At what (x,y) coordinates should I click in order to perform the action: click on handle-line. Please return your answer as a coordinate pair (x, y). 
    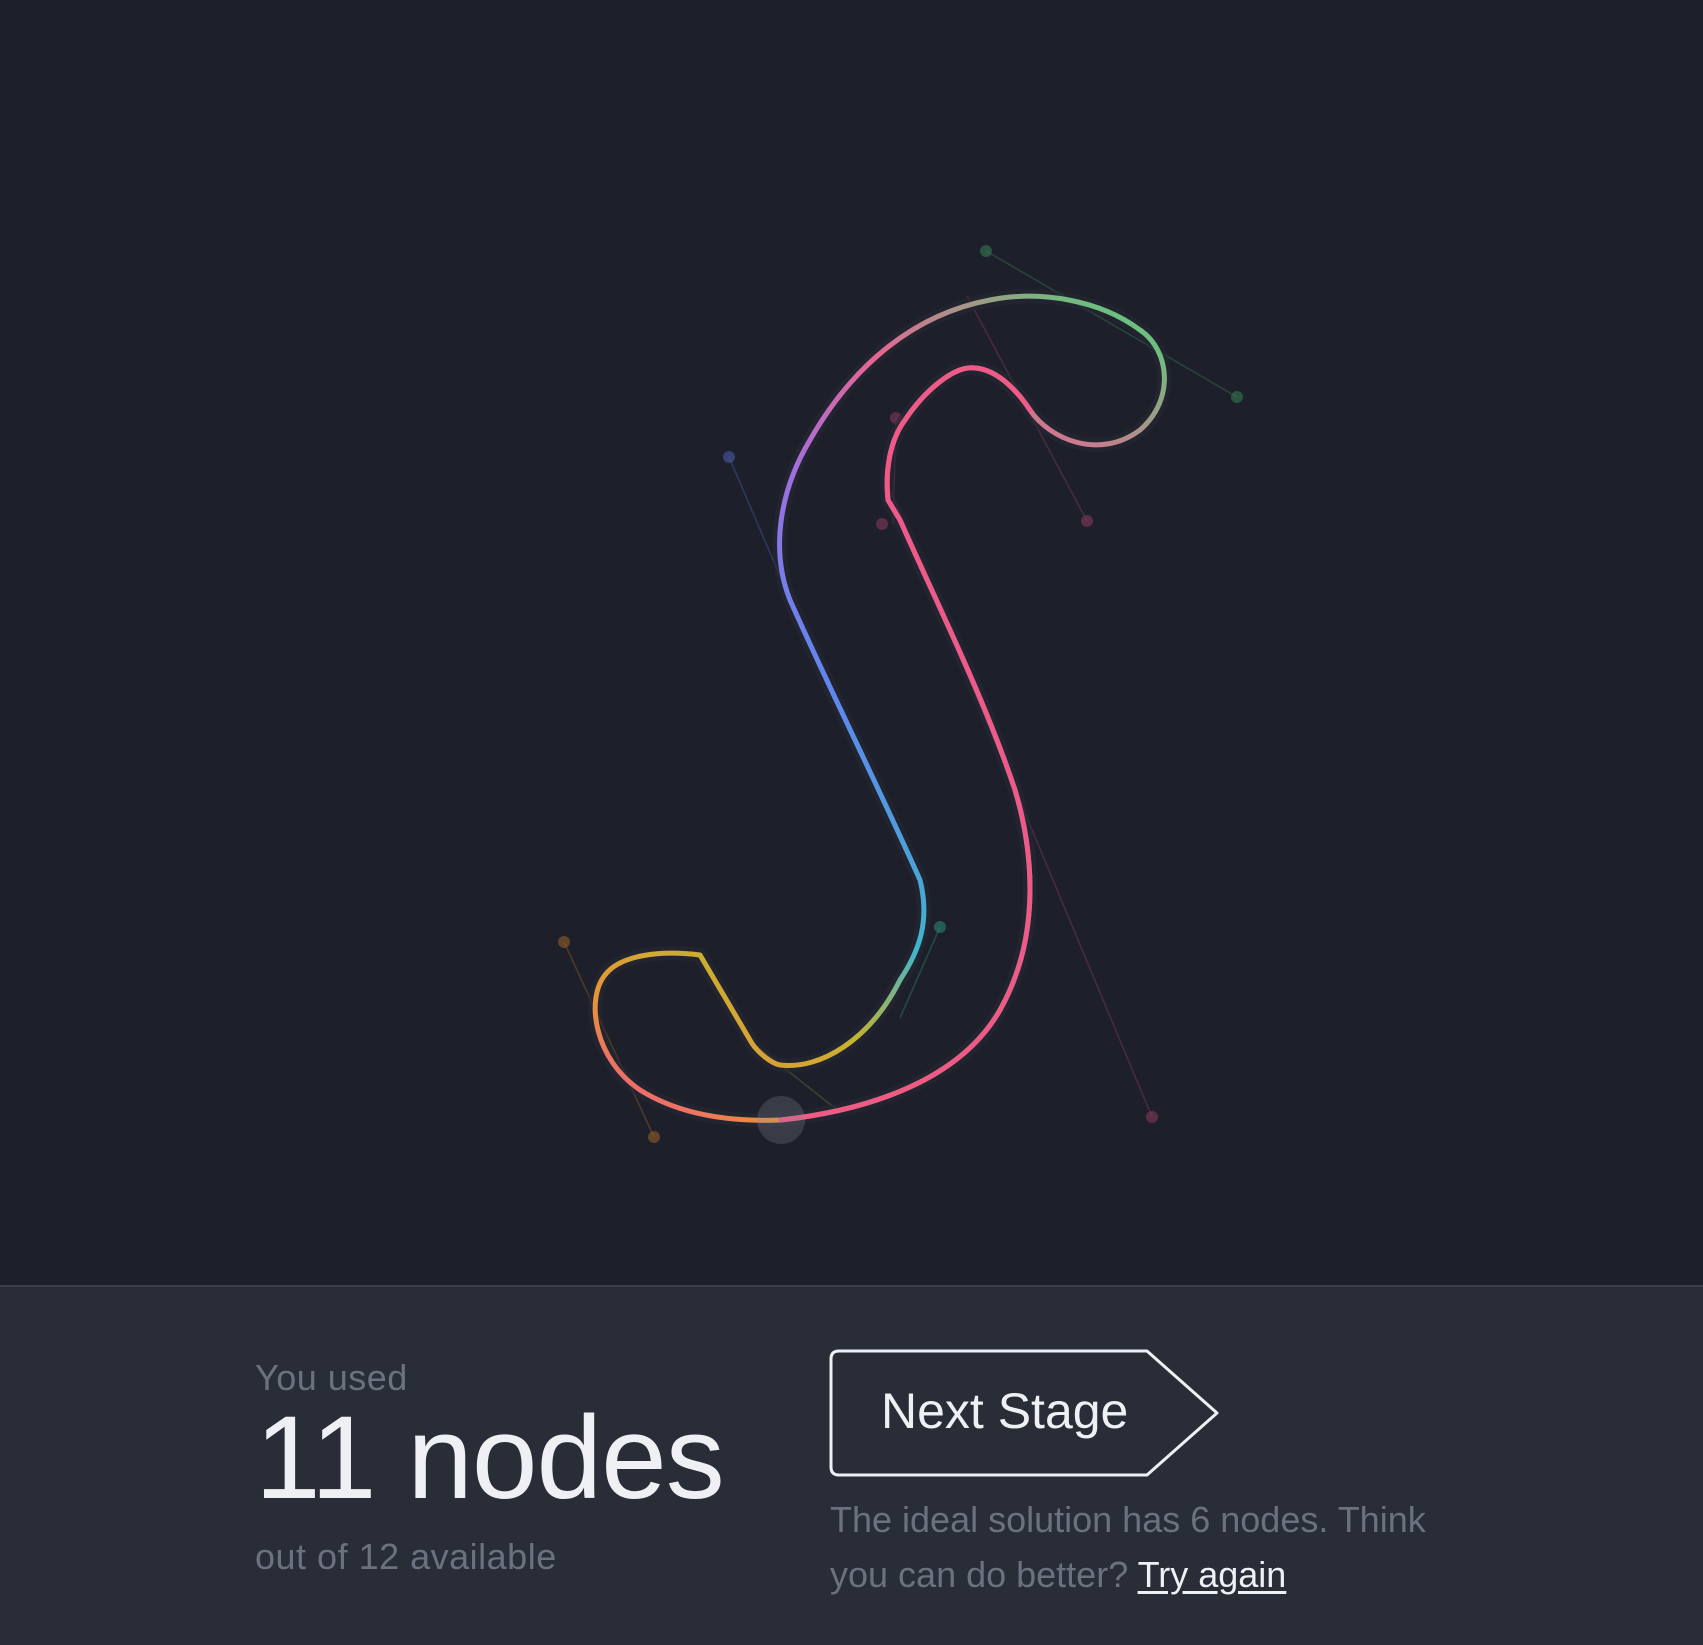
    Looking at the image, I should click on (1111, 324).